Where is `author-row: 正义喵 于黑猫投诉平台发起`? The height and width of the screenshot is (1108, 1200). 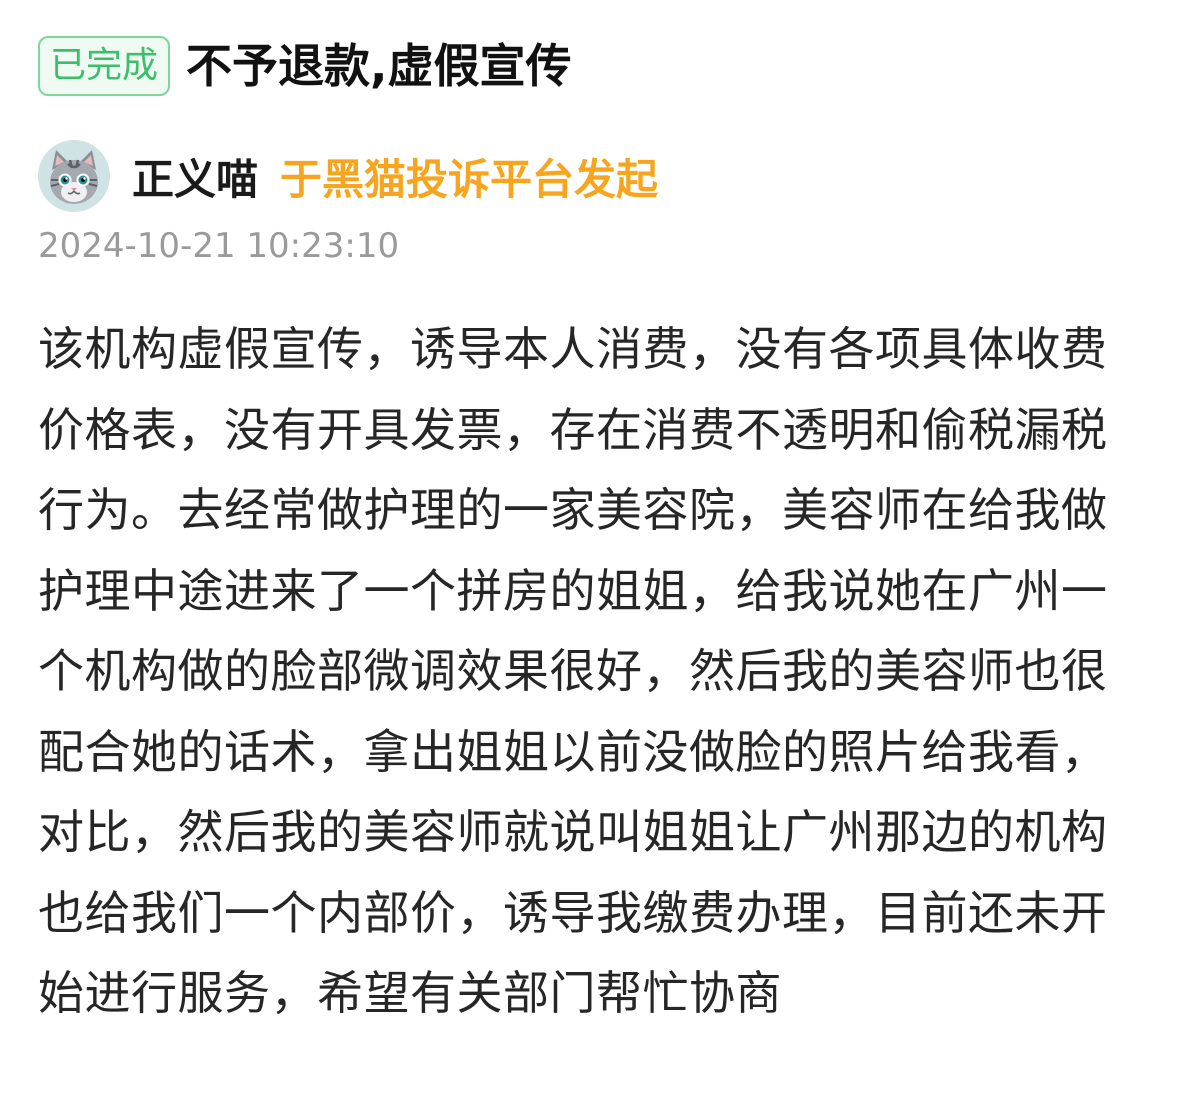 author-row: 正义喵 于黑猫投诉平台发起 is located at coordinates (348, 176).